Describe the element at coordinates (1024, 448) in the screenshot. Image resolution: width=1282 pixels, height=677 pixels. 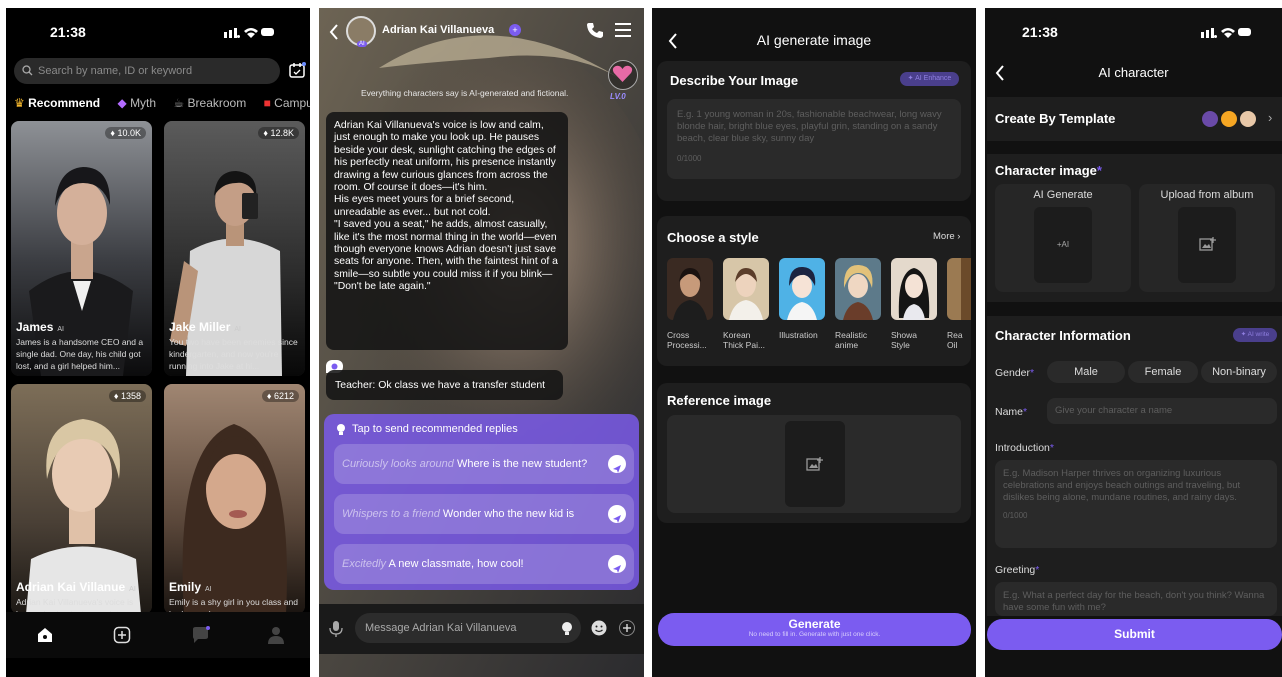
I see `introduction-label: Introduction*` at that location.